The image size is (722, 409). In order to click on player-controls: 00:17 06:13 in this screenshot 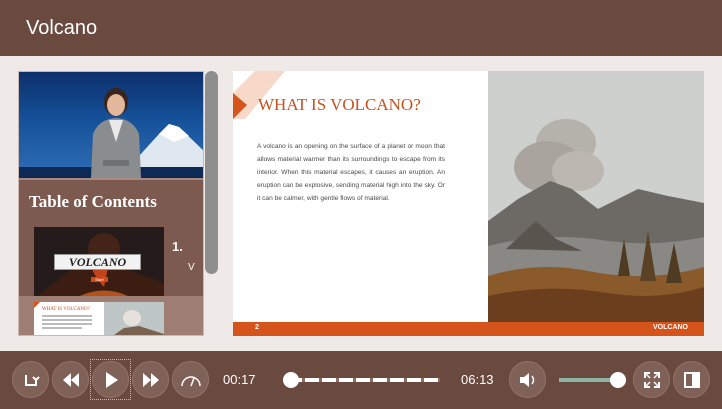, I will do `click(361, 380)`.